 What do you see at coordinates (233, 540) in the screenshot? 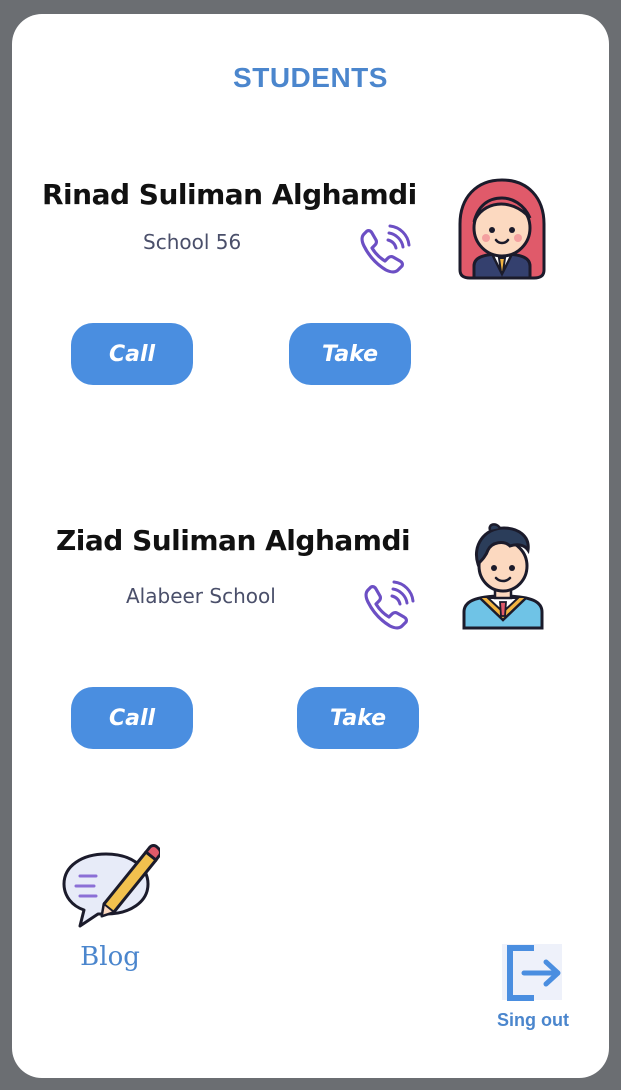
I see `student-name: Ziad Suliman Alghamdi` at bounding box center [233, 540].